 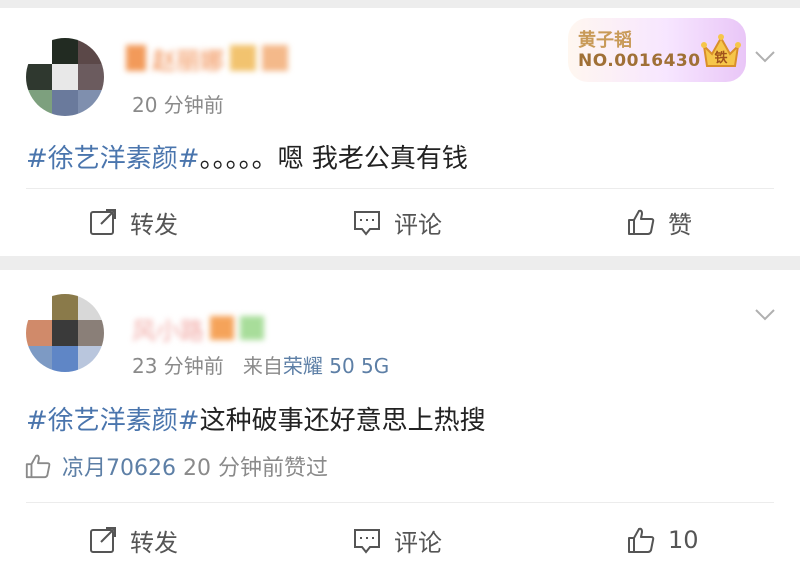 What do you see at coordinates (342, 421) in the screenshot?
I see `post-body: 这种破事还好意思上热搜` at bounding box center [342, 421].